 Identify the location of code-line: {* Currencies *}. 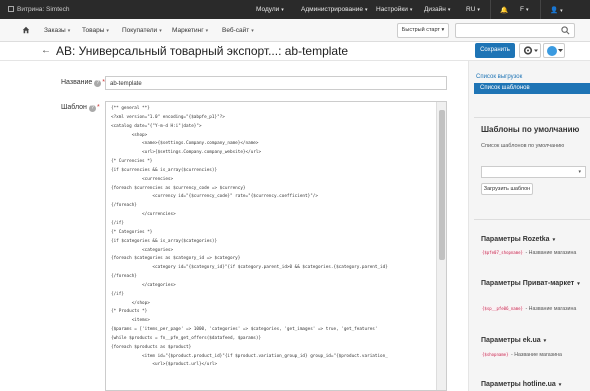
(132, 162).